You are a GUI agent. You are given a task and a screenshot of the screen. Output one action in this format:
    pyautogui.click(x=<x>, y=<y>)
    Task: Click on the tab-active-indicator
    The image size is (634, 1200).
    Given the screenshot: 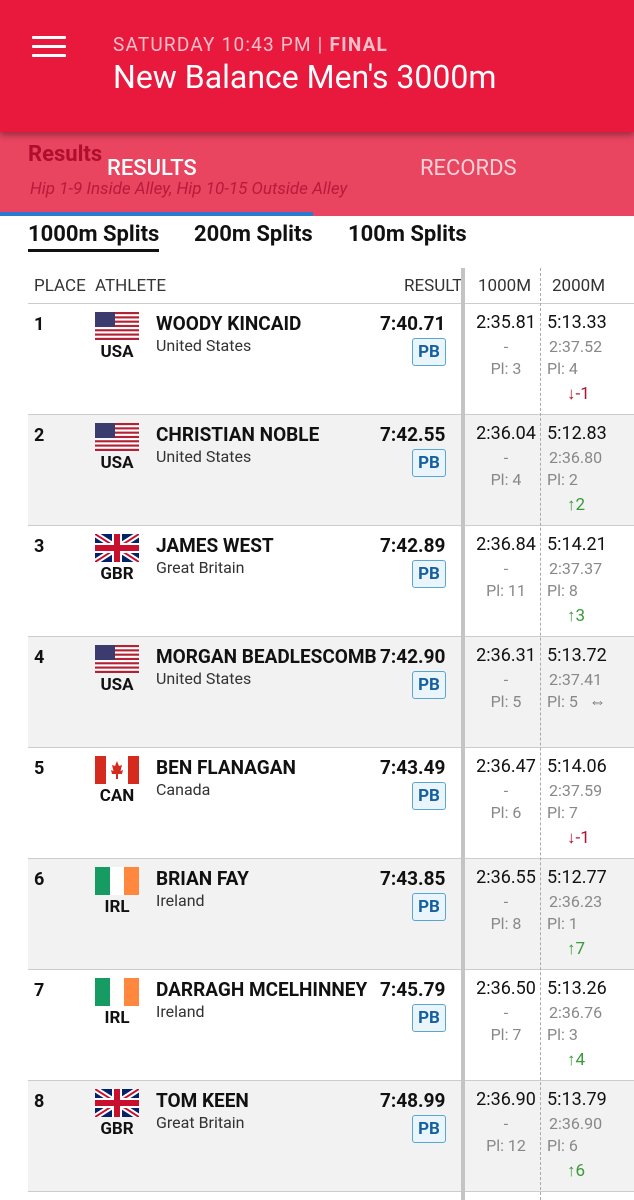 What is the action you would take?
    pyautogui.click(x=156, y=214)
    